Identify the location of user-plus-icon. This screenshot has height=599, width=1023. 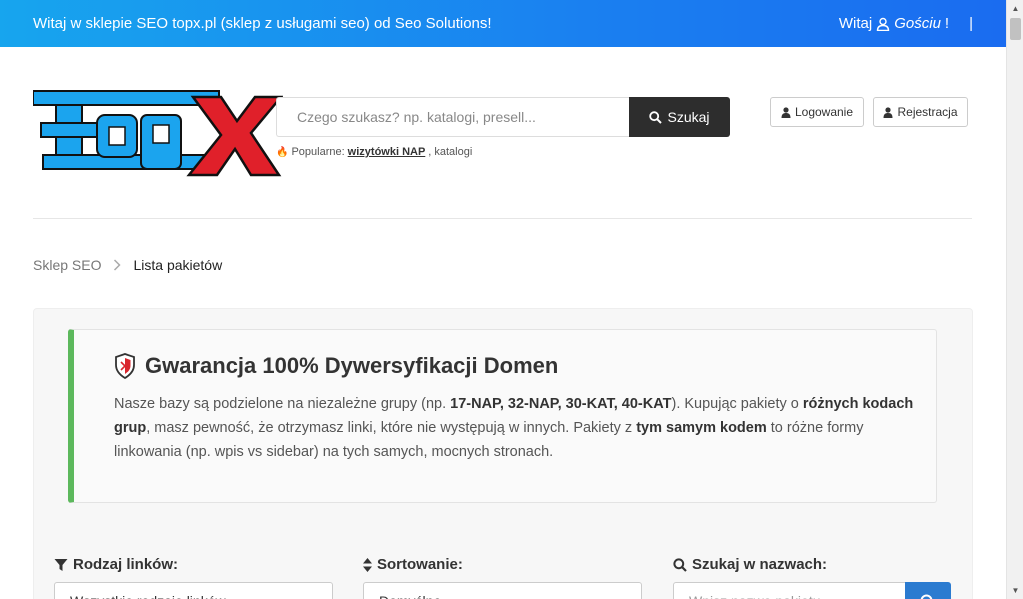
(888, 112).